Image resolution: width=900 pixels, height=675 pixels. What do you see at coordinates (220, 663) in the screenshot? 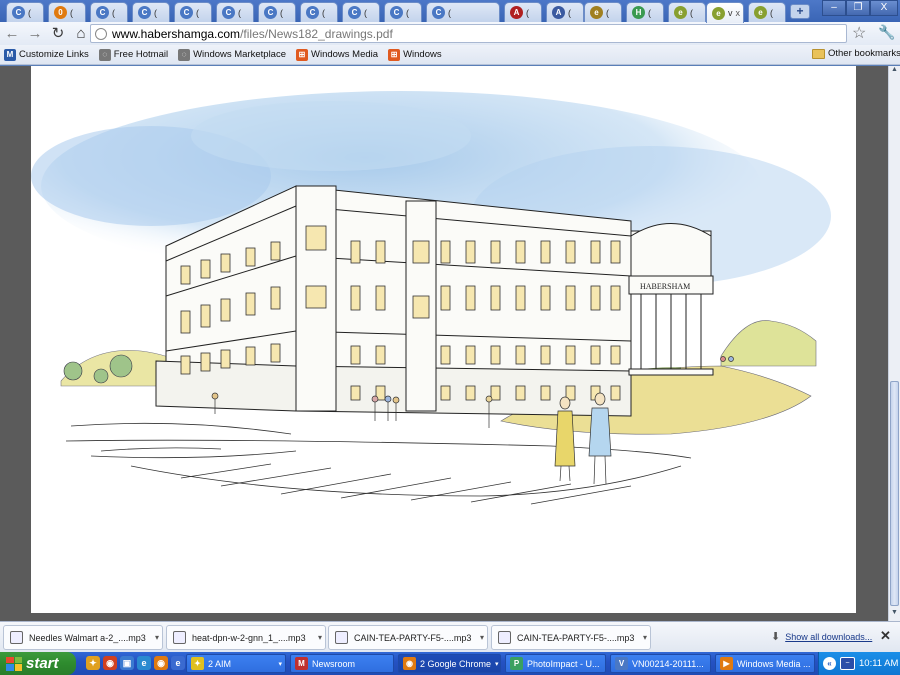
I see `taskbar-button-label: 2 AIM` at bounding box center [220, 663].